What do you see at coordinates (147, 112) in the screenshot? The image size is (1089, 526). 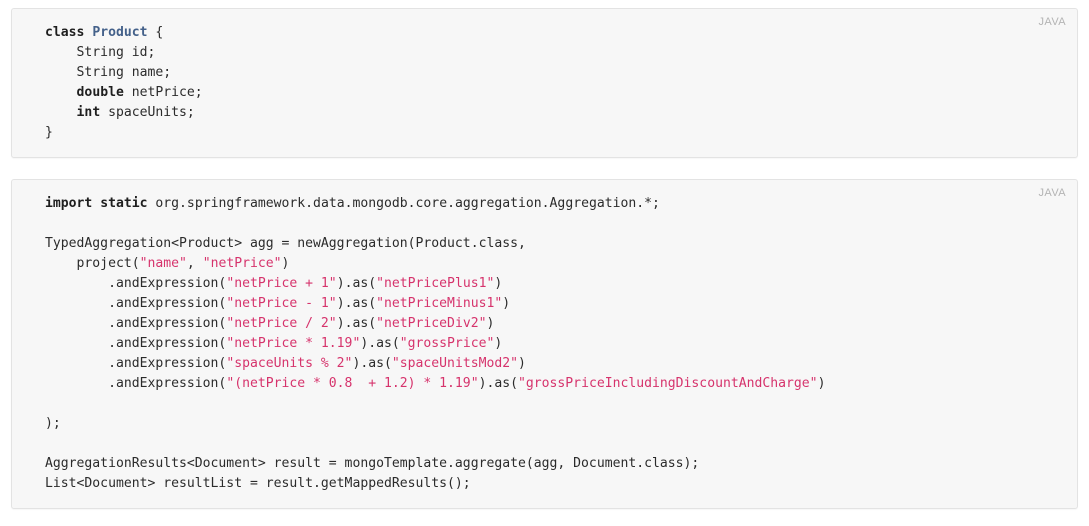 I see `code-token: spaceUnits;` at bounding box center [147, 112].